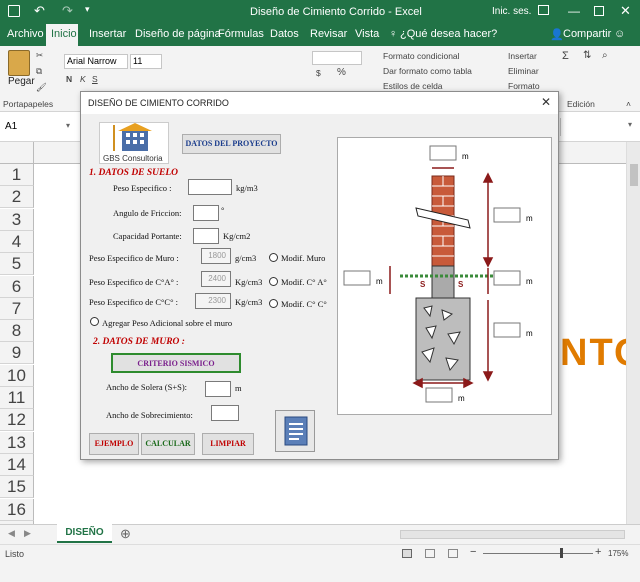 This screenshot has width=640, height=582. Describe the element at coordinates (17, 241) in the screenshot. I see `row-header: 4` at that location.